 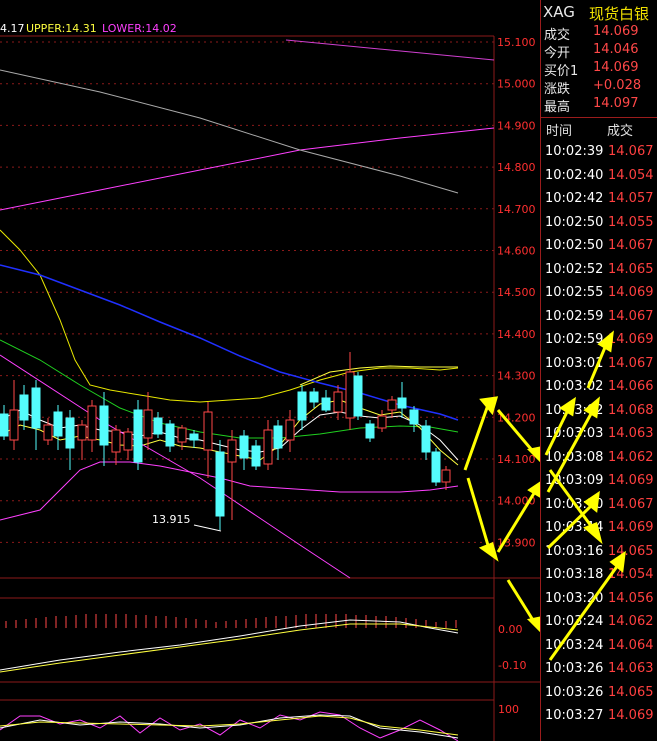 What do you see at coordinates (229, 491) in the screenshot?
I see `lower-band` at bounding box center [229, 491].